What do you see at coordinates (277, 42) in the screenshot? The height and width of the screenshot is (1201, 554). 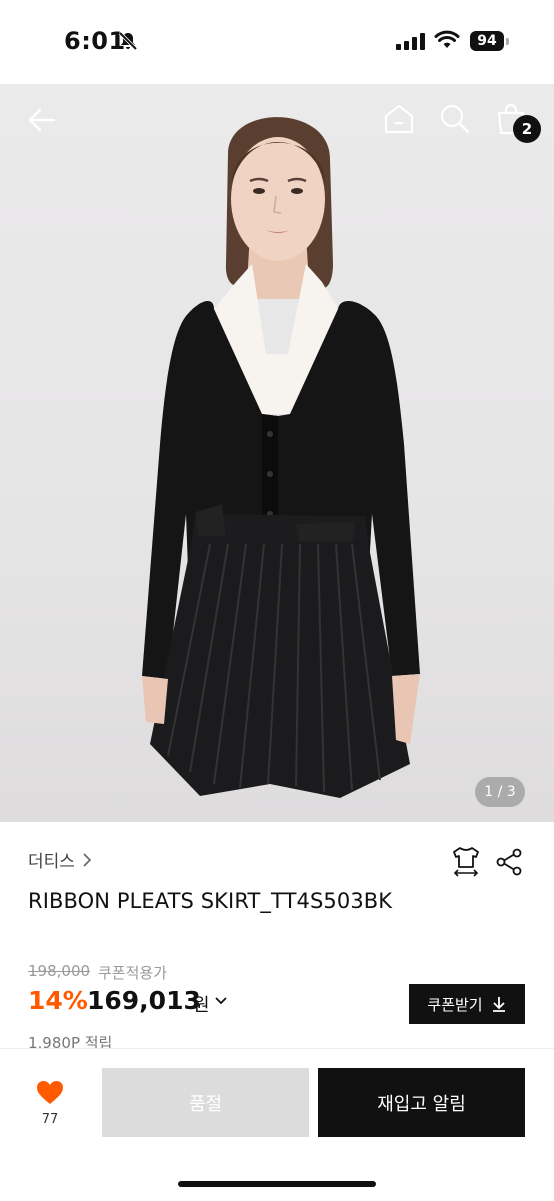 I see `status-bar: 6:01 94` at bounding box center [277, 42].